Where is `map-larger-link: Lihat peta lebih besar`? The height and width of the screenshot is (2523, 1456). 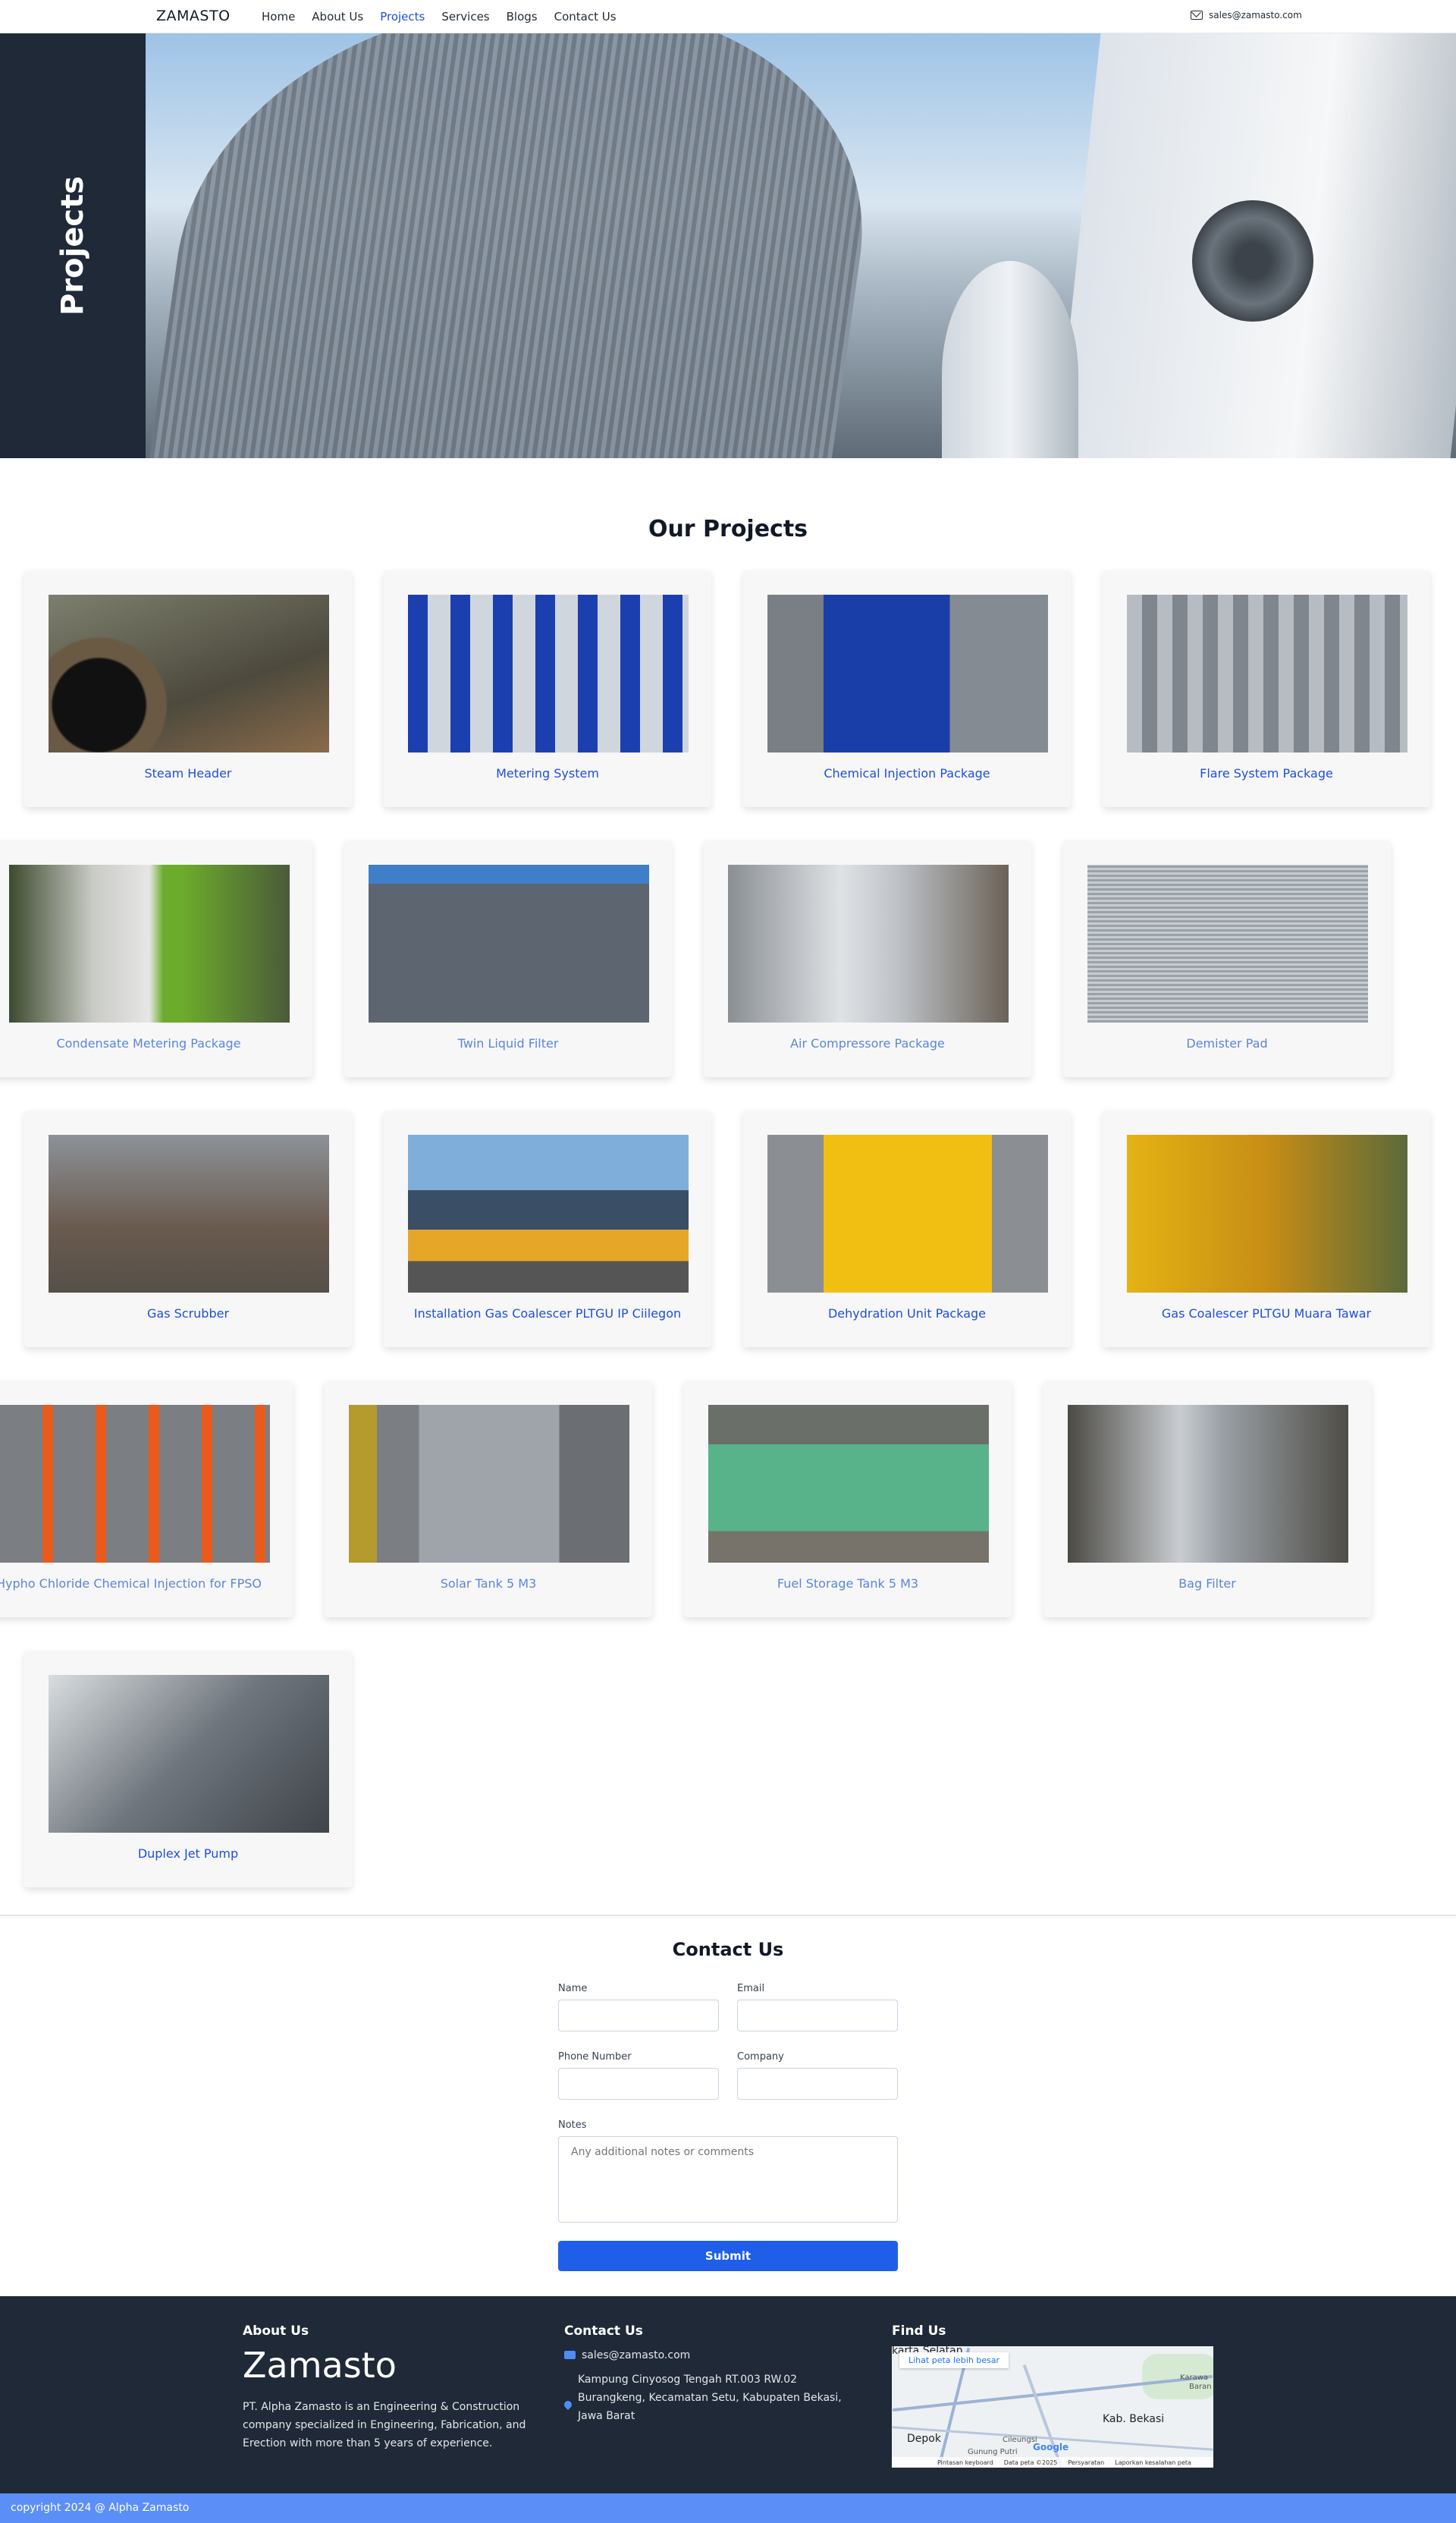 map-larger-link: Lihat peta lebih besar is located at coordinates (954, 2360).